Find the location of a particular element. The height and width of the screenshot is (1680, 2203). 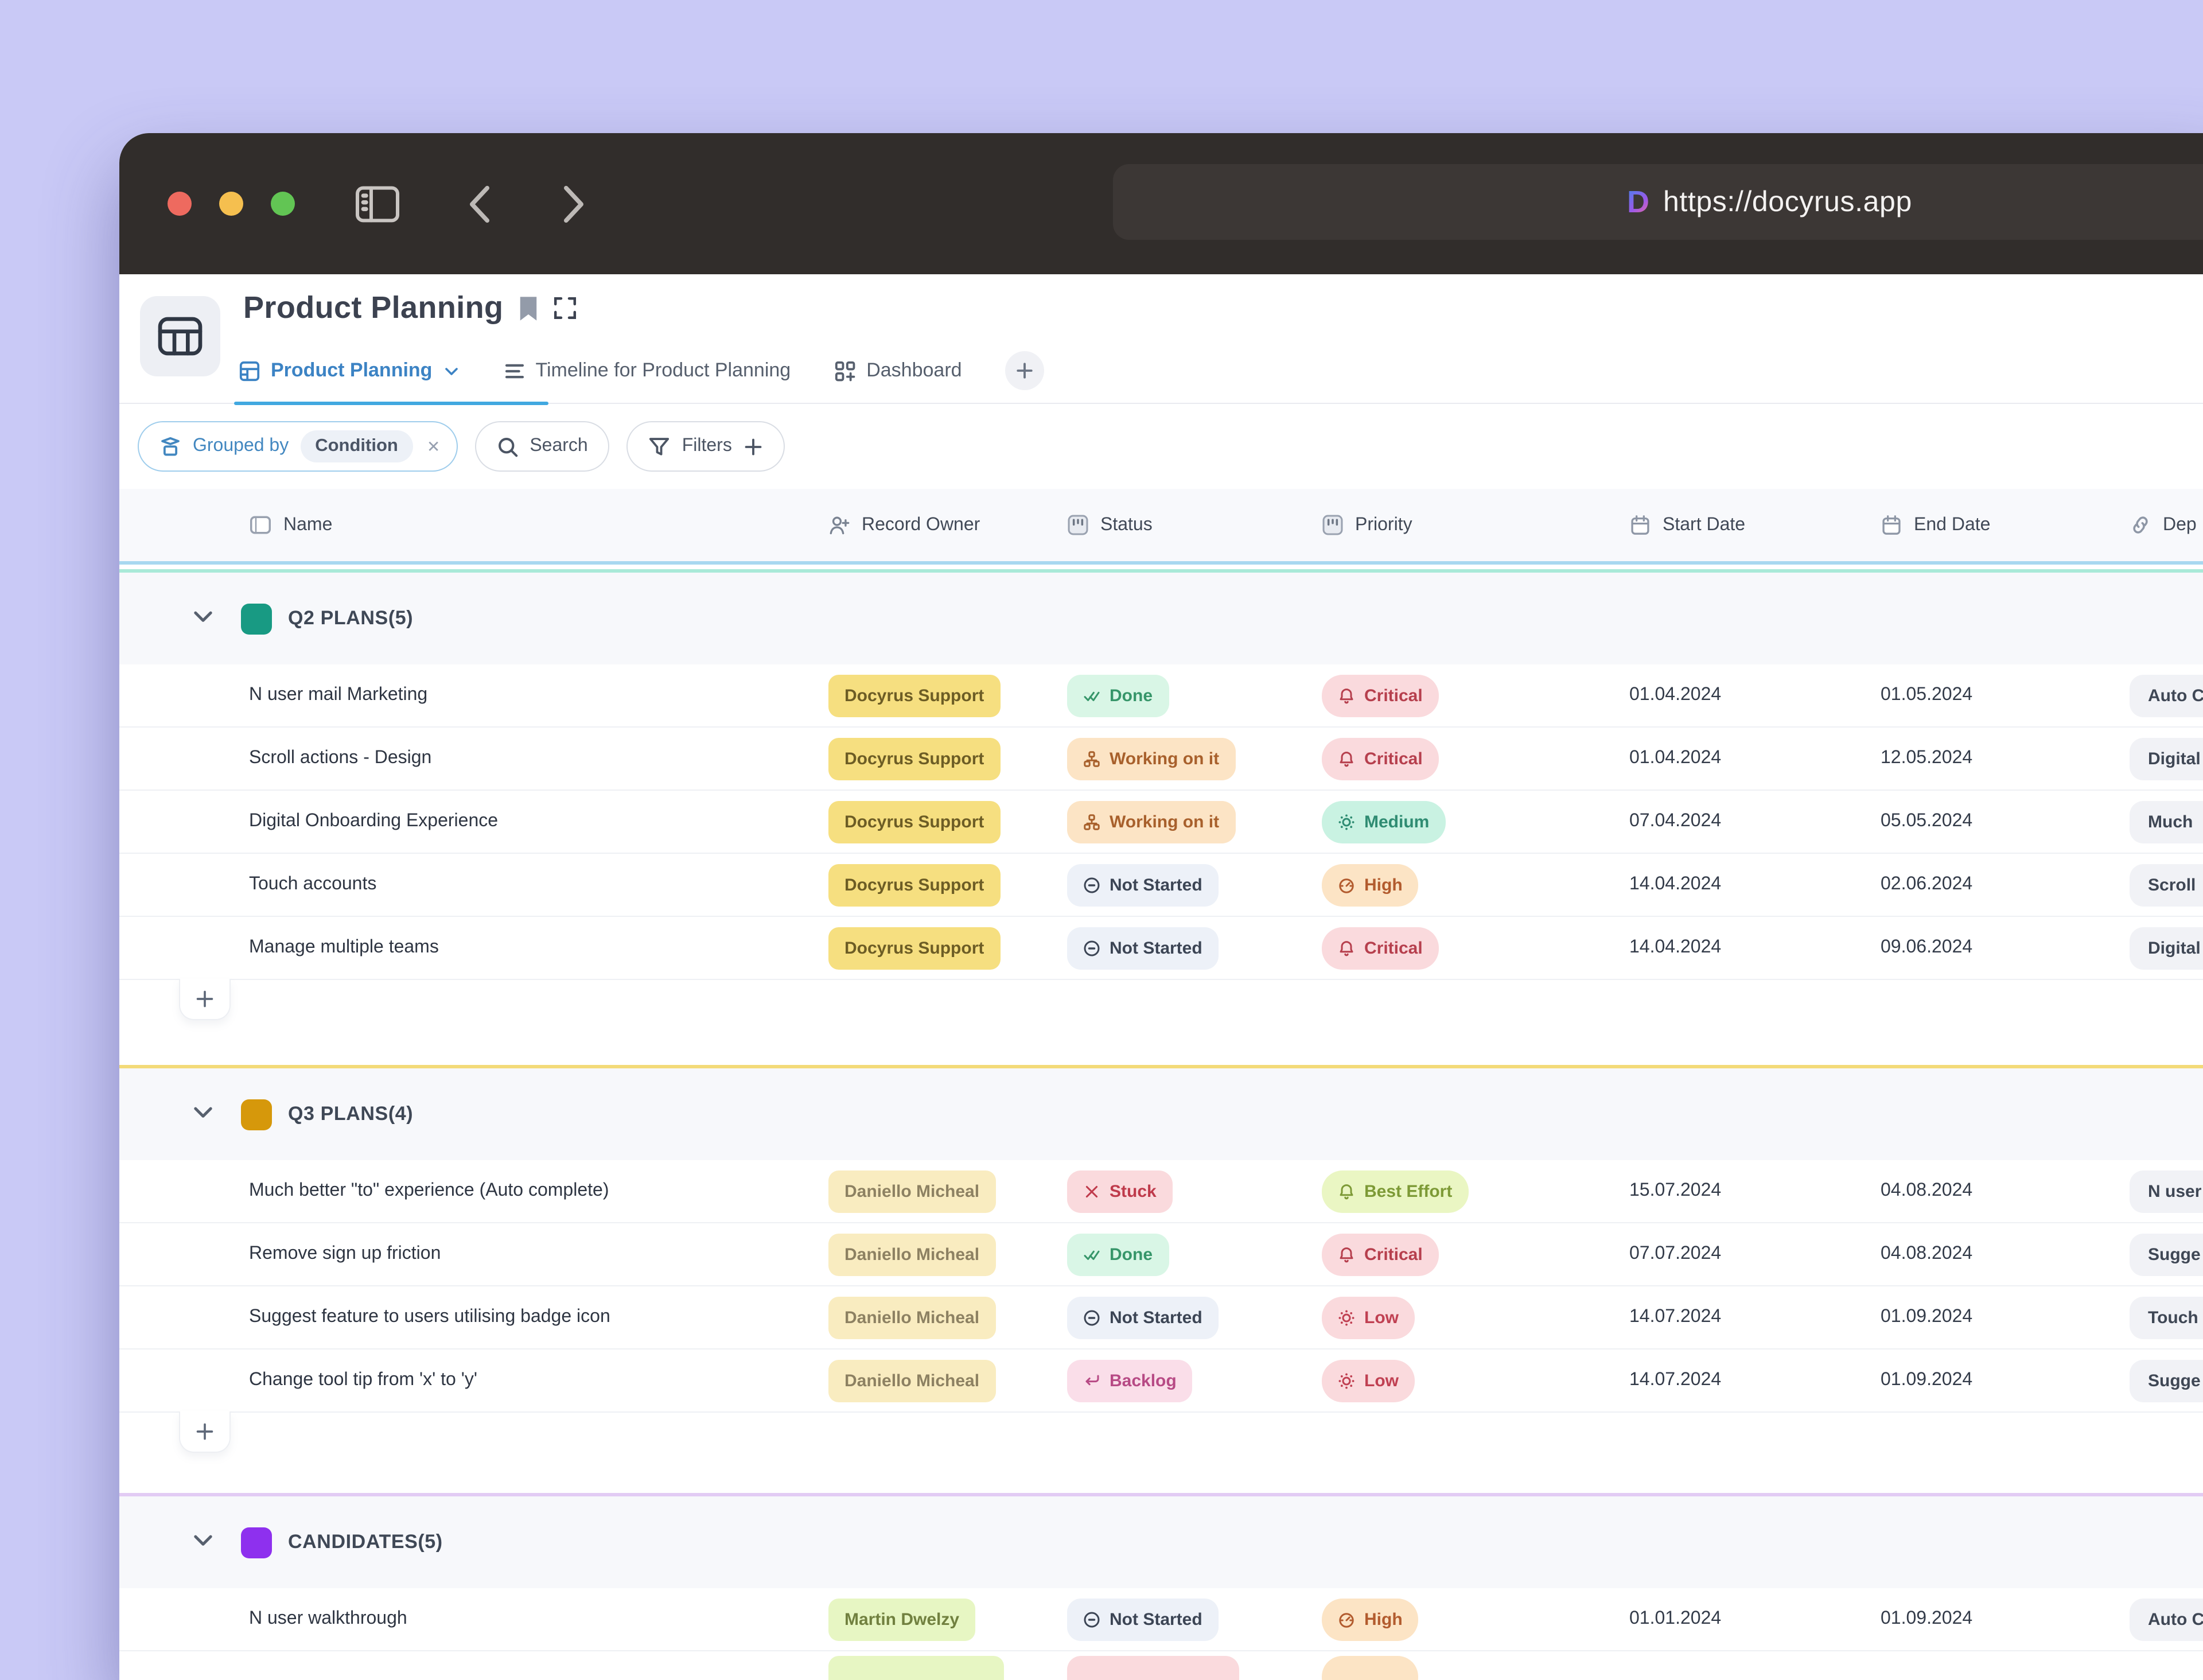

end-date-cell: 02.06.2024 is located at coordinates (2006, 884).